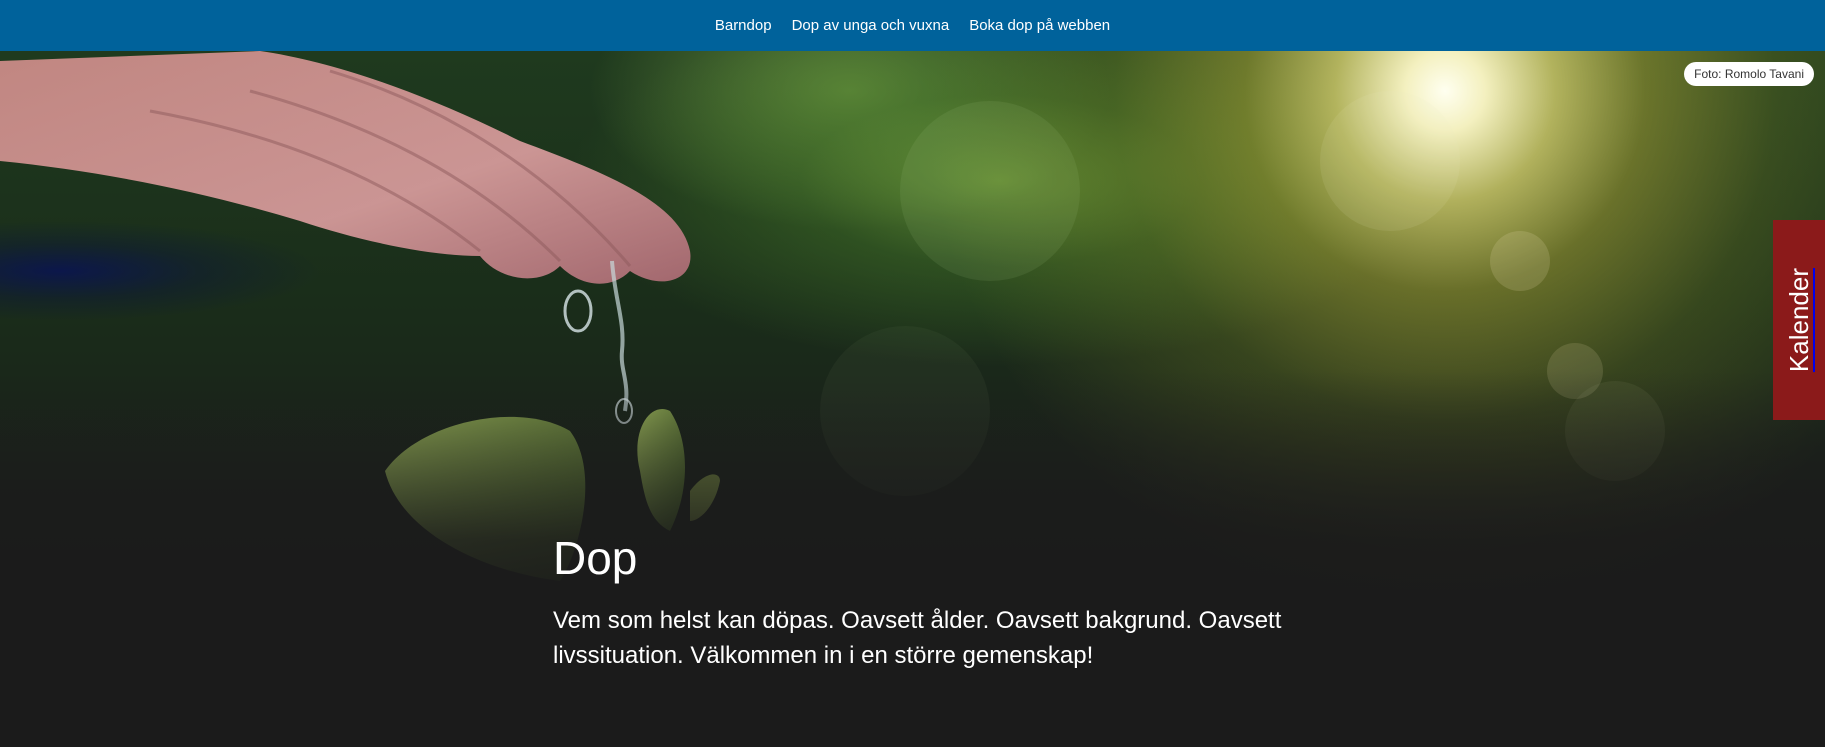 The width and height of the screenshot is (1825, 747). I want to click on nav-link-dop-av-unga-och-vuxna: Dop av unga och vuxna, so click(871, 25).